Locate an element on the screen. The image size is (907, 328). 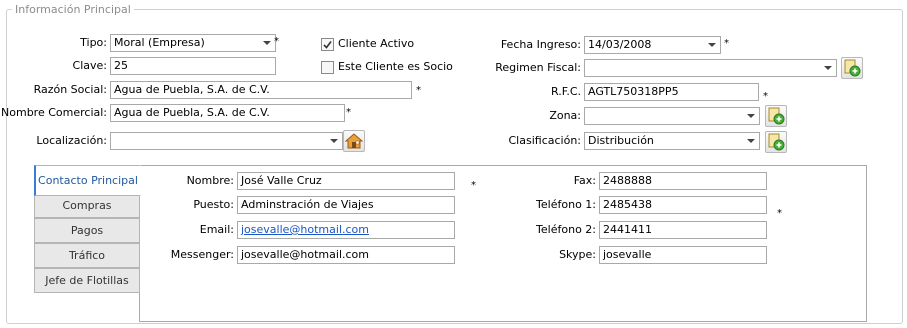
zona-add-button is located at coordinates (776, 116).